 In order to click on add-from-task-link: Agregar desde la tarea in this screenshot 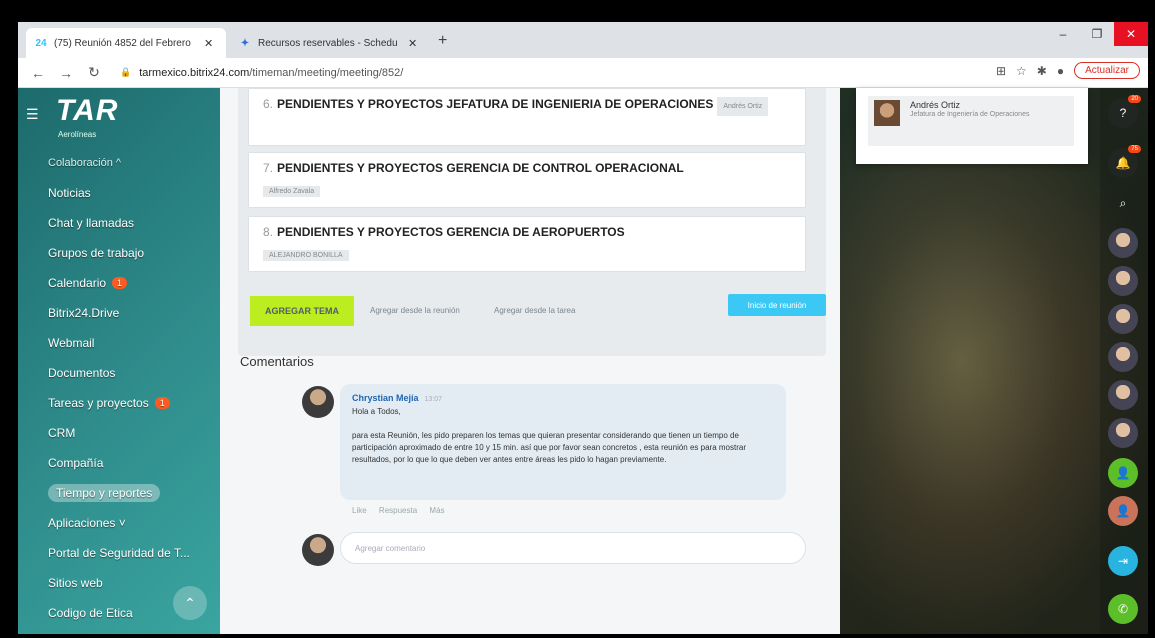, I will do `click(534, 310)`.